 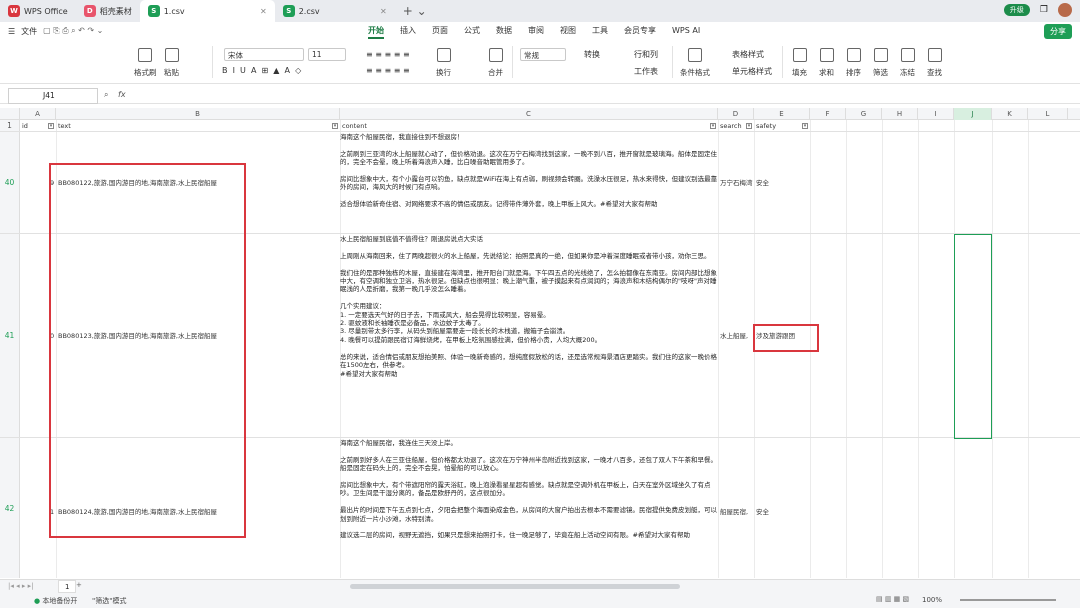 What do you see at coordinates (828, 114) in the screenshot?
I see `col-f: F` at bounding box center [828, 114].